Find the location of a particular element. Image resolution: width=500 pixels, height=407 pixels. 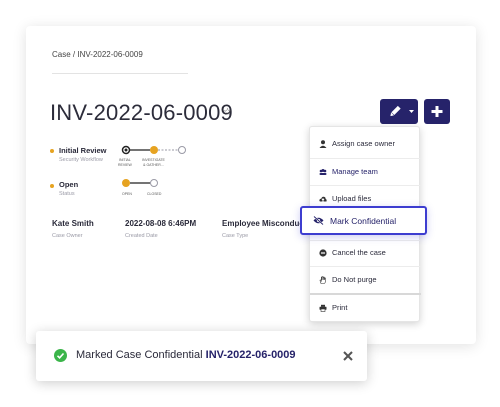

check-circle-icon is located at coordinates (60, 355).